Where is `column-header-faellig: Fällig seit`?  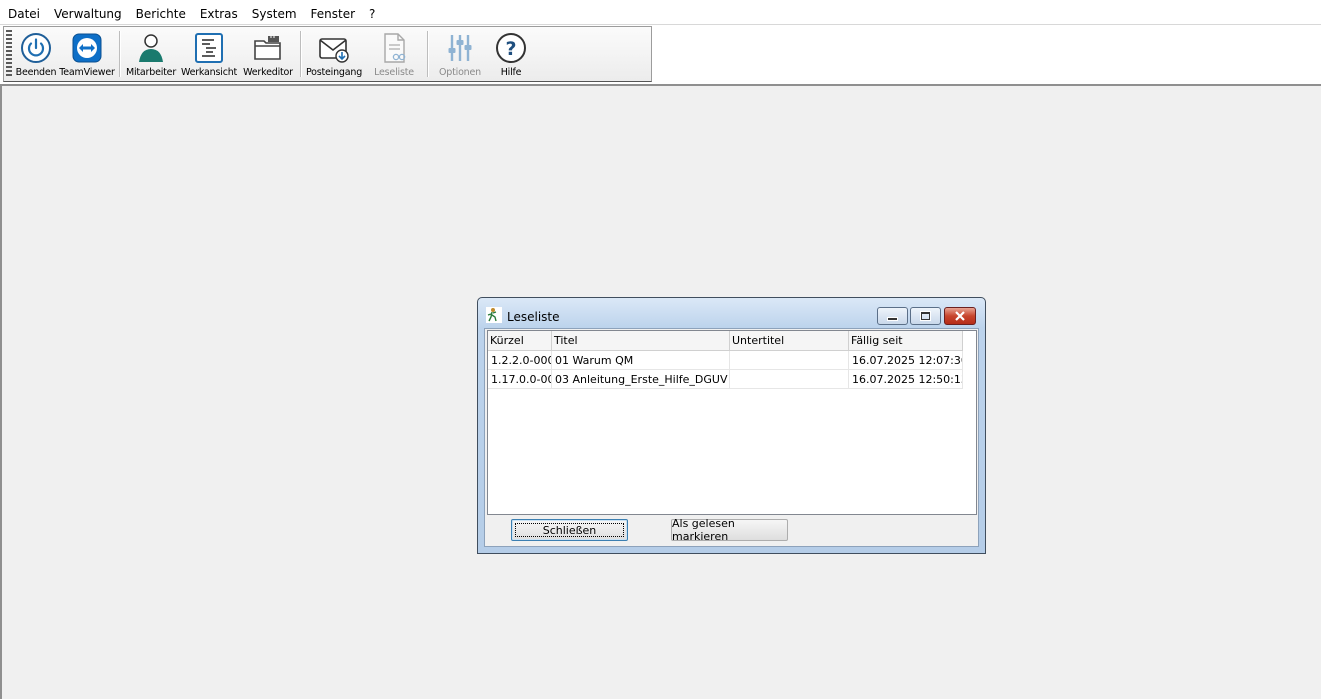
column-header-faellig: Fällig seit is located at coordinates (905, 341).